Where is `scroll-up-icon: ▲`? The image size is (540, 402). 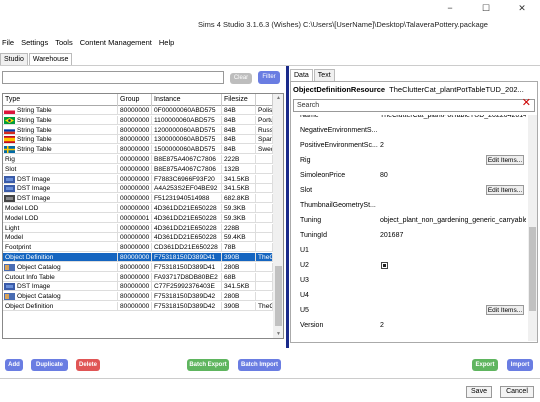
scroll-up-icon: ▲ is located at coordinates (278, 98).